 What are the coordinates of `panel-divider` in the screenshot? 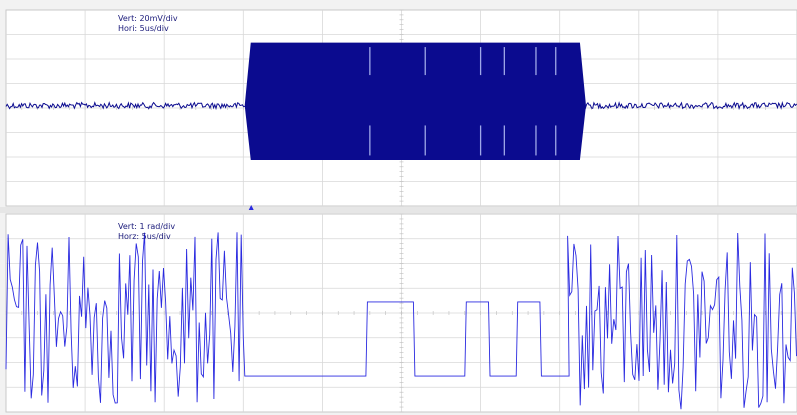 It's located at (398, 210).